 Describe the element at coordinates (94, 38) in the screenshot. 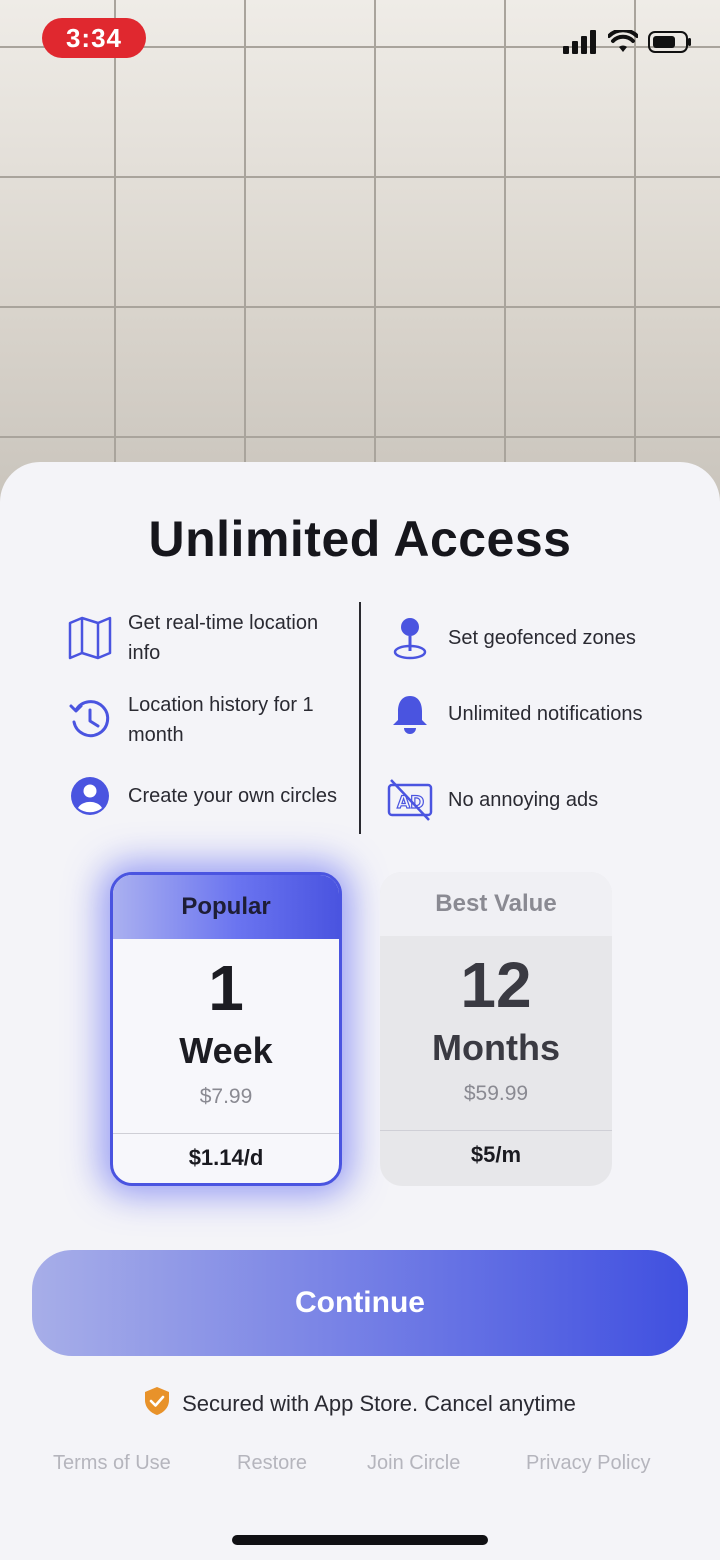

I see `status-time: 3:34` at that location.